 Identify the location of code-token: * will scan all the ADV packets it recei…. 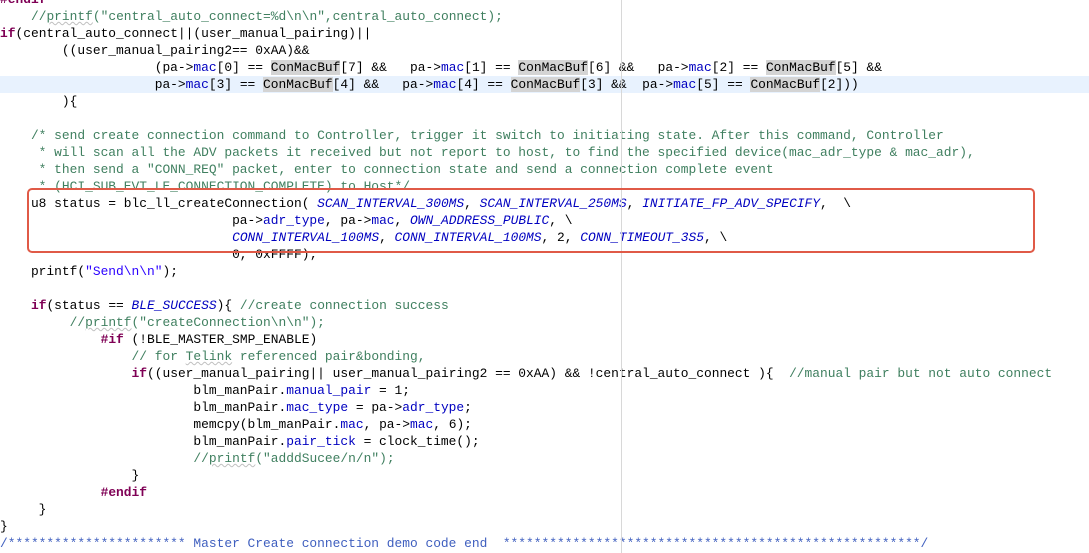
(487, 152).